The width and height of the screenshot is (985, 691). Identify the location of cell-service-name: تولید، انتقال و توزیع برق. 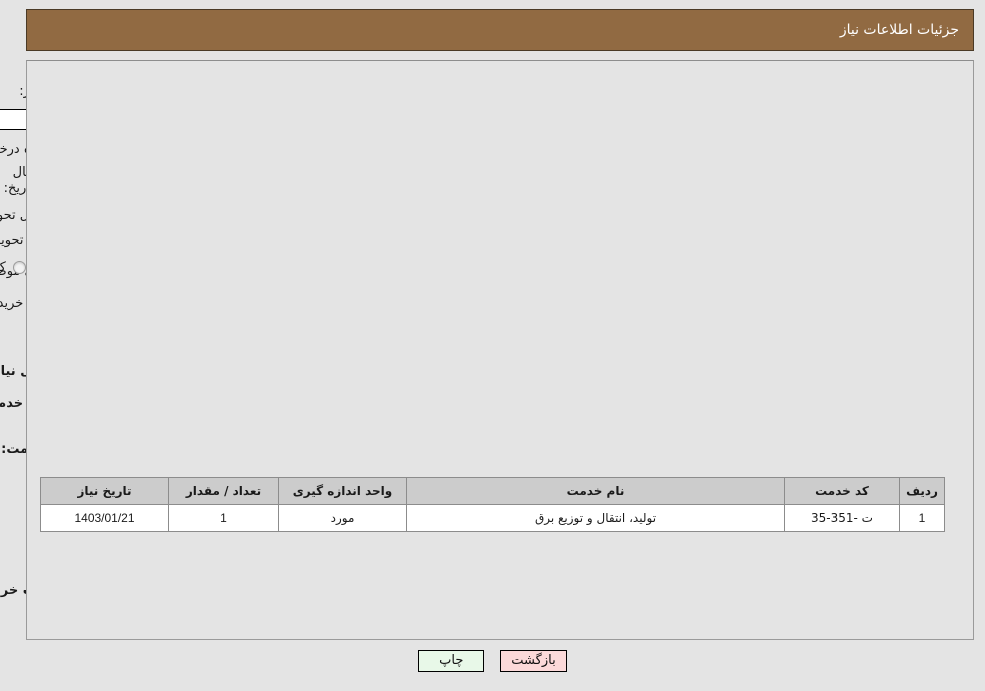
(595, 518).